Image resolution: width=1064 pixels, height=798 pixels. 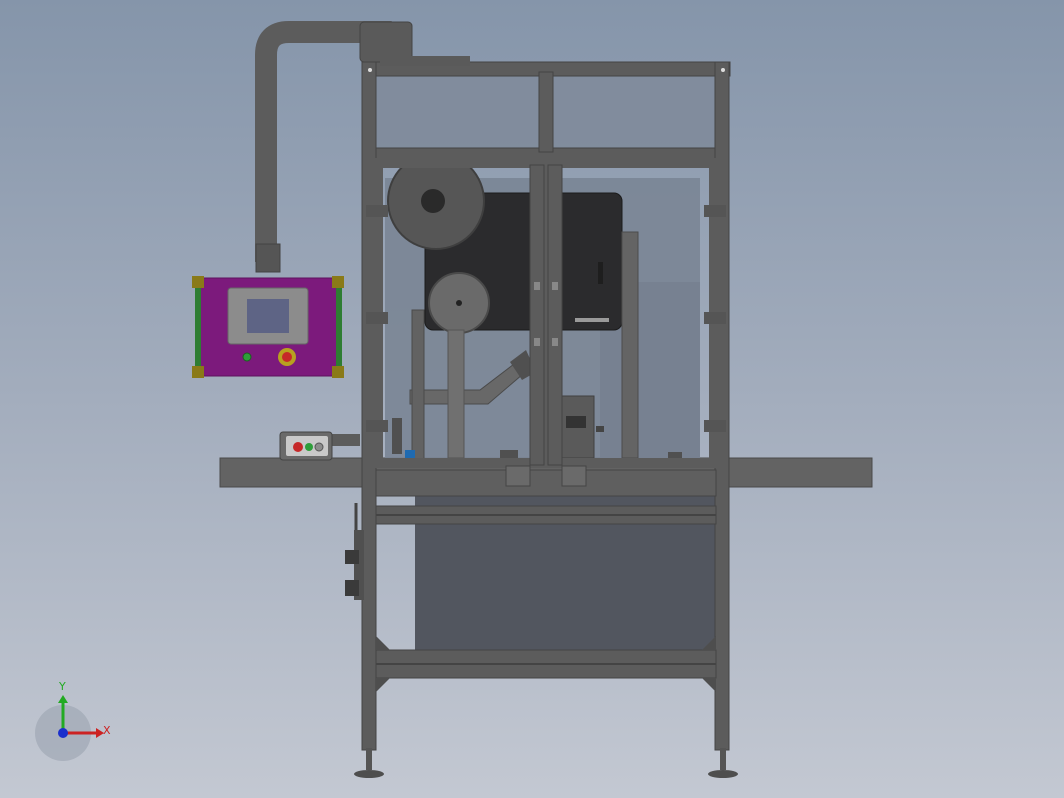 I want to click on station-start-button, so click(x=309, y=447).